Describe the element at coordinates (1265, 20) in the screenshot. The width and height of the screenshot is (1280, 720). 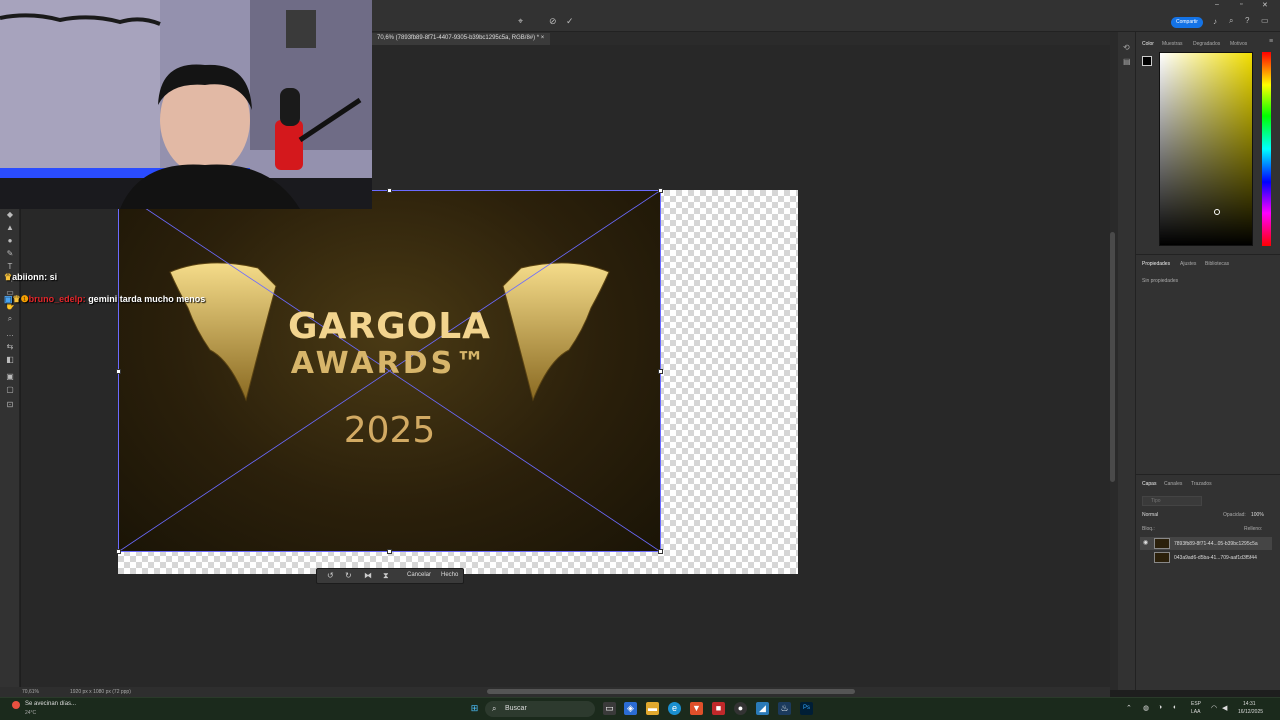
I see `workspace-icon: ▭` at that location.